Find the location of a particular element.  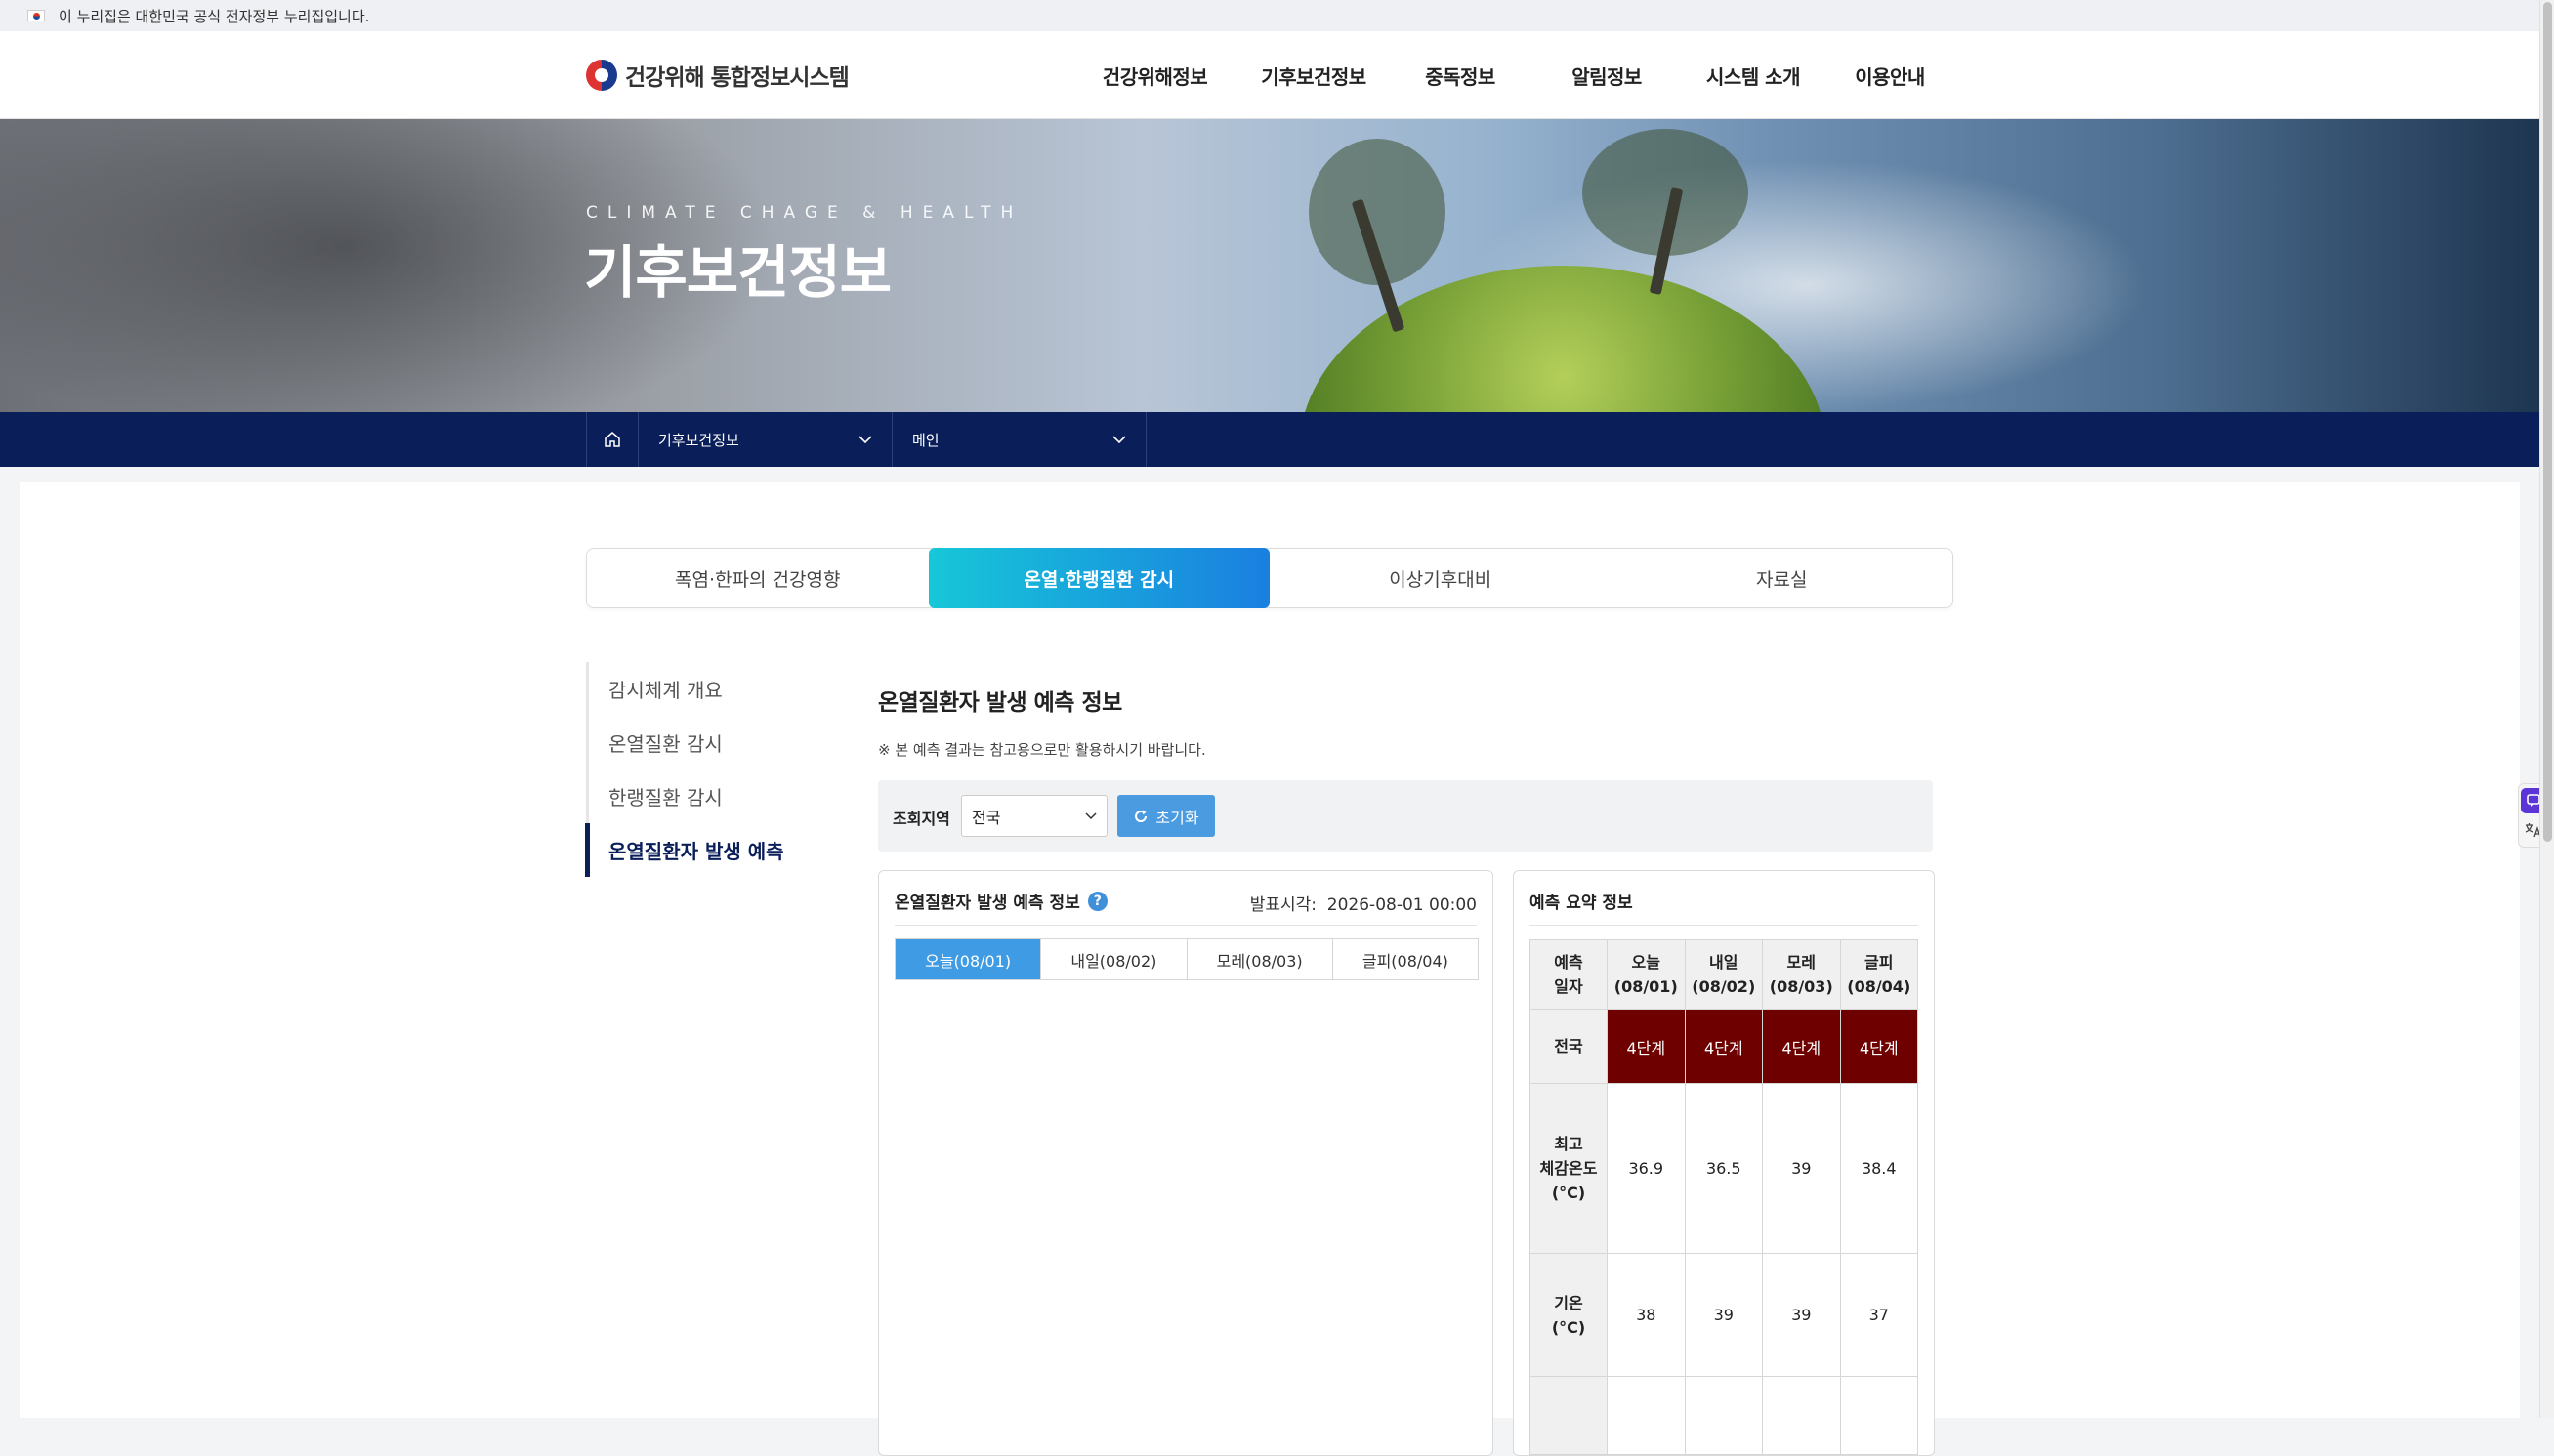

taegeuk-emblem-icon is located at coordinates (601, 75).